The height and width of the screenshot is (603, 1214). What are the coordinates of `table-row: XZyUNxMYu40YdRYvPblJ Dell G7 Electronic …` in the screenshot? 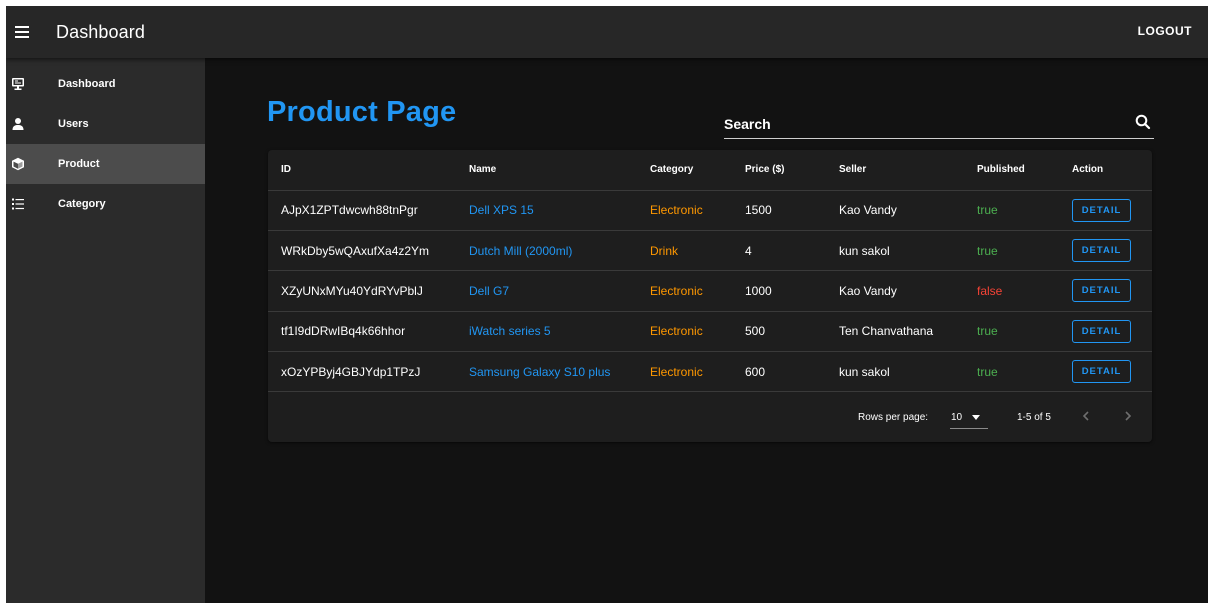 It's located at (710, 291).